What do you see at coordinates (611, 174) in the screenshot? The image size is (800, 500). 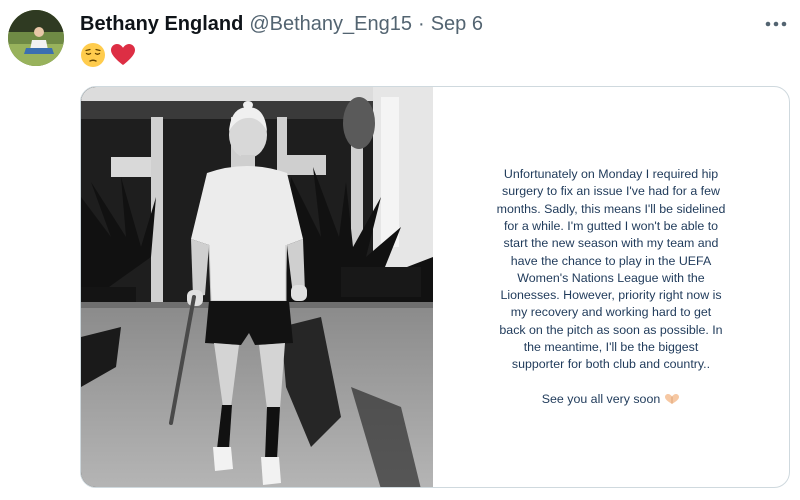 I see `statement-line: Unfortunately on Monday I required hip` at bounding box center [611, 174].